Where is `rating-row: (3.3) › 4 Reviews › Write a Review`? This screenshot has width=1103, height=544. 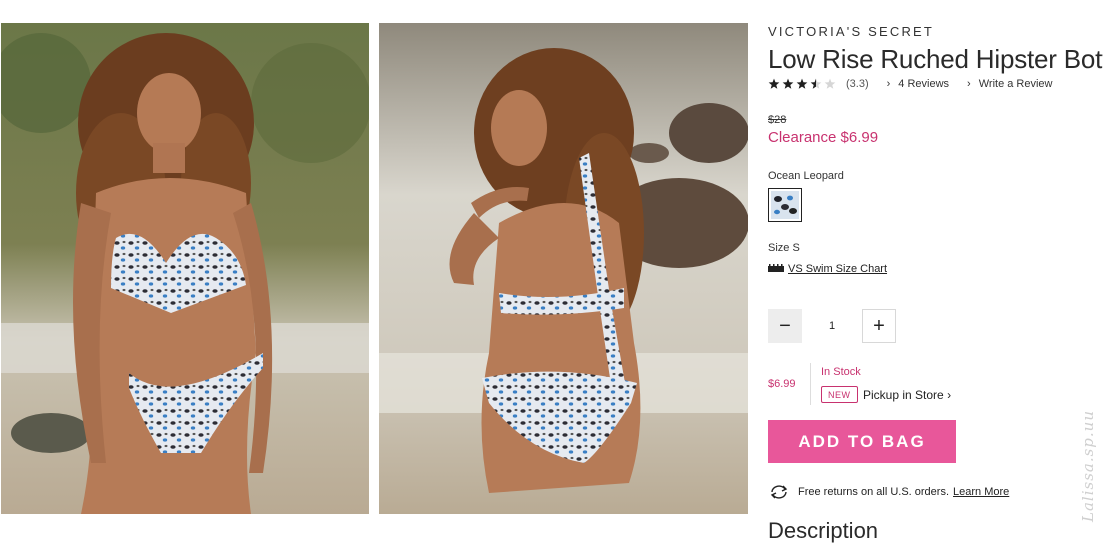 rating-row: (3.3) › 4 Reviews › Write a Review is located at coordinates (910, 84).